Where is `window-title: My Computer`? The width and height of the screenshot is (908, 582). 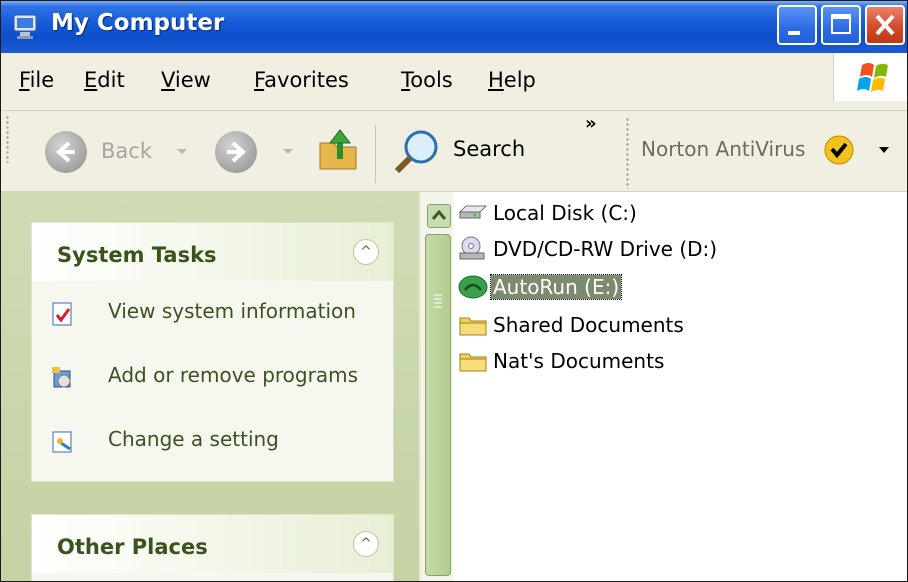 window-title: My Computer is located at coordinates (138, 23).